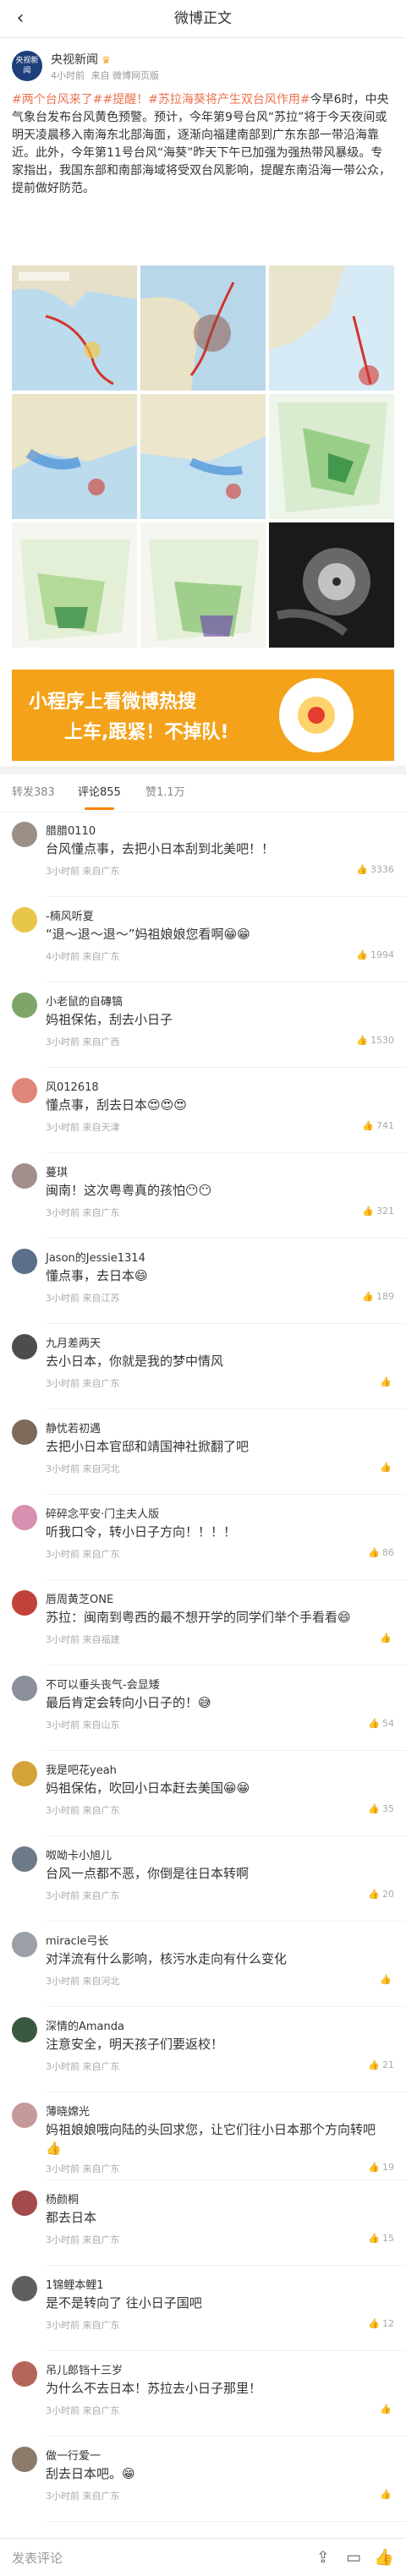 Image resolution: width=406 pixels, height=2576 pixels. What do you see at coordinates (85, 2025) in the screenshot?
I see `commenter-name: 深情的Amanda` at bounding box center [85, 2025].